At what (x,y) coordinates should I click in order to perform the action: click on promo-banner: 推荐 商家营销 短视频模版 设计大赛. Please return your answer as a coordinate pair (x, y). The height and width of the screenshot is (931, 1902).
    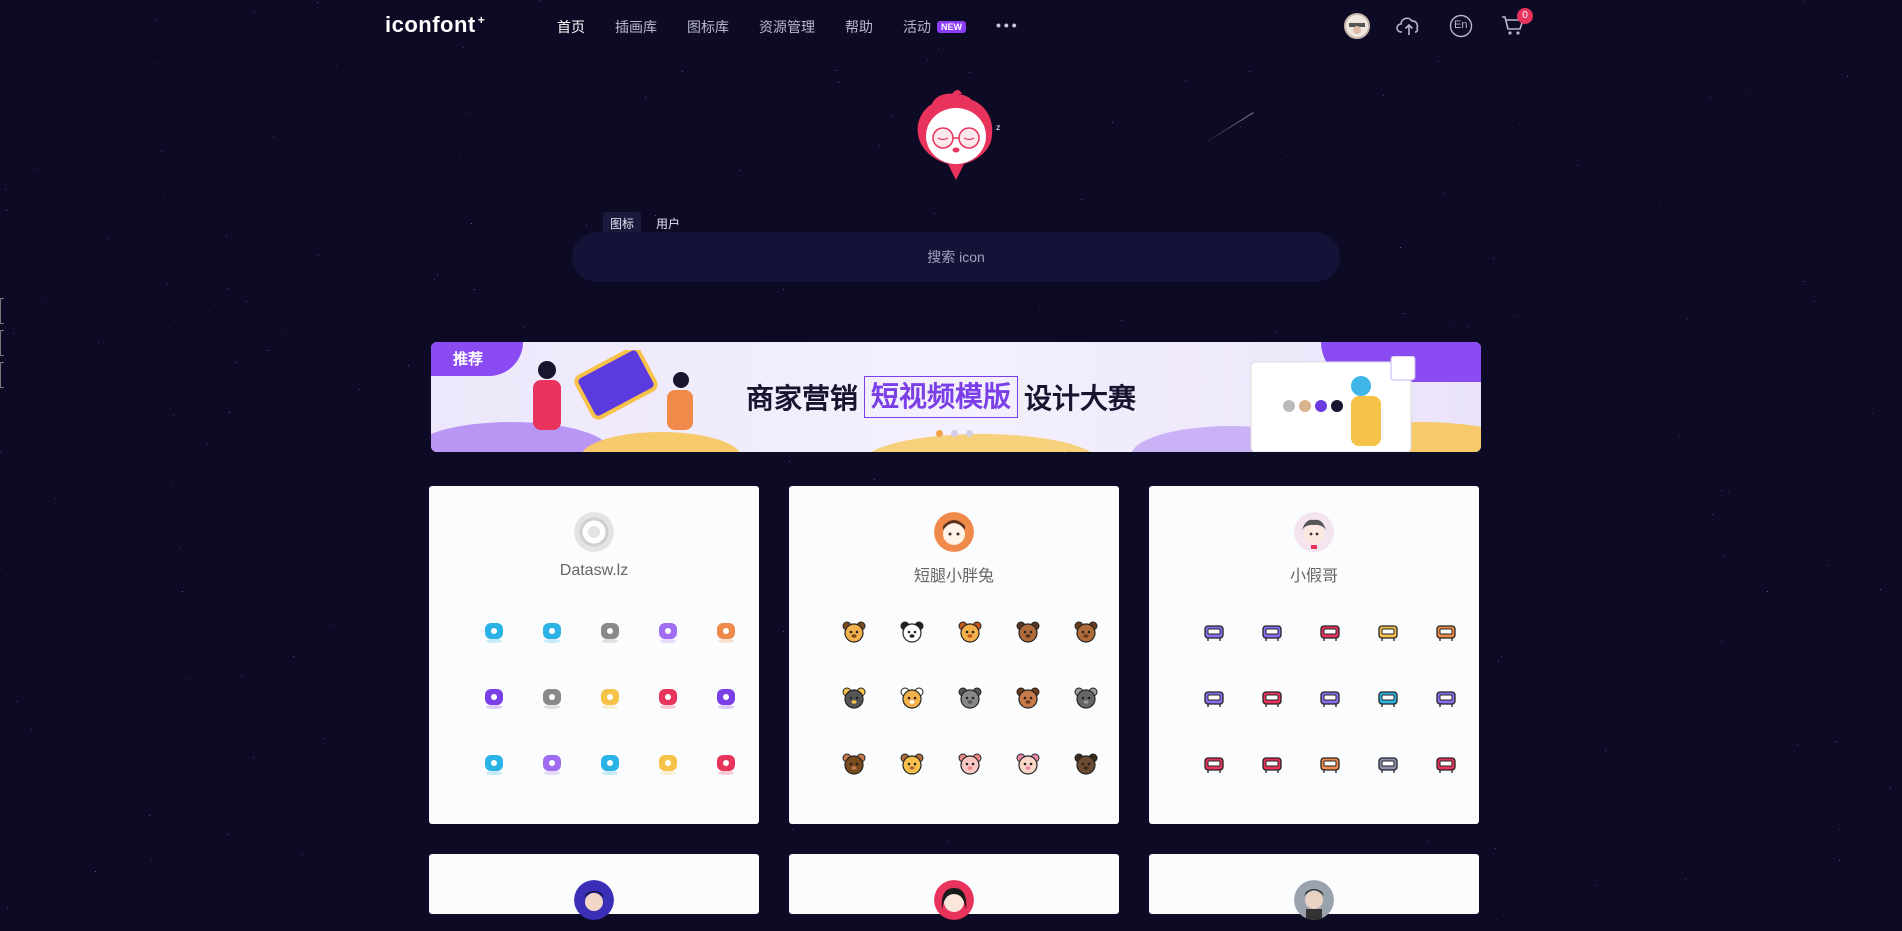
    Looking at the image, I should click on (956, 397).